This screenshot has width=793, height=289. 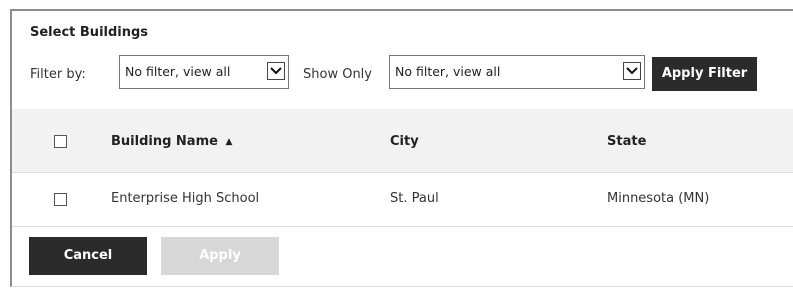 What do you see at coordinates (60, 199) in the screenshot?
I see `row-checkbox` at bounding box center [60, 199].